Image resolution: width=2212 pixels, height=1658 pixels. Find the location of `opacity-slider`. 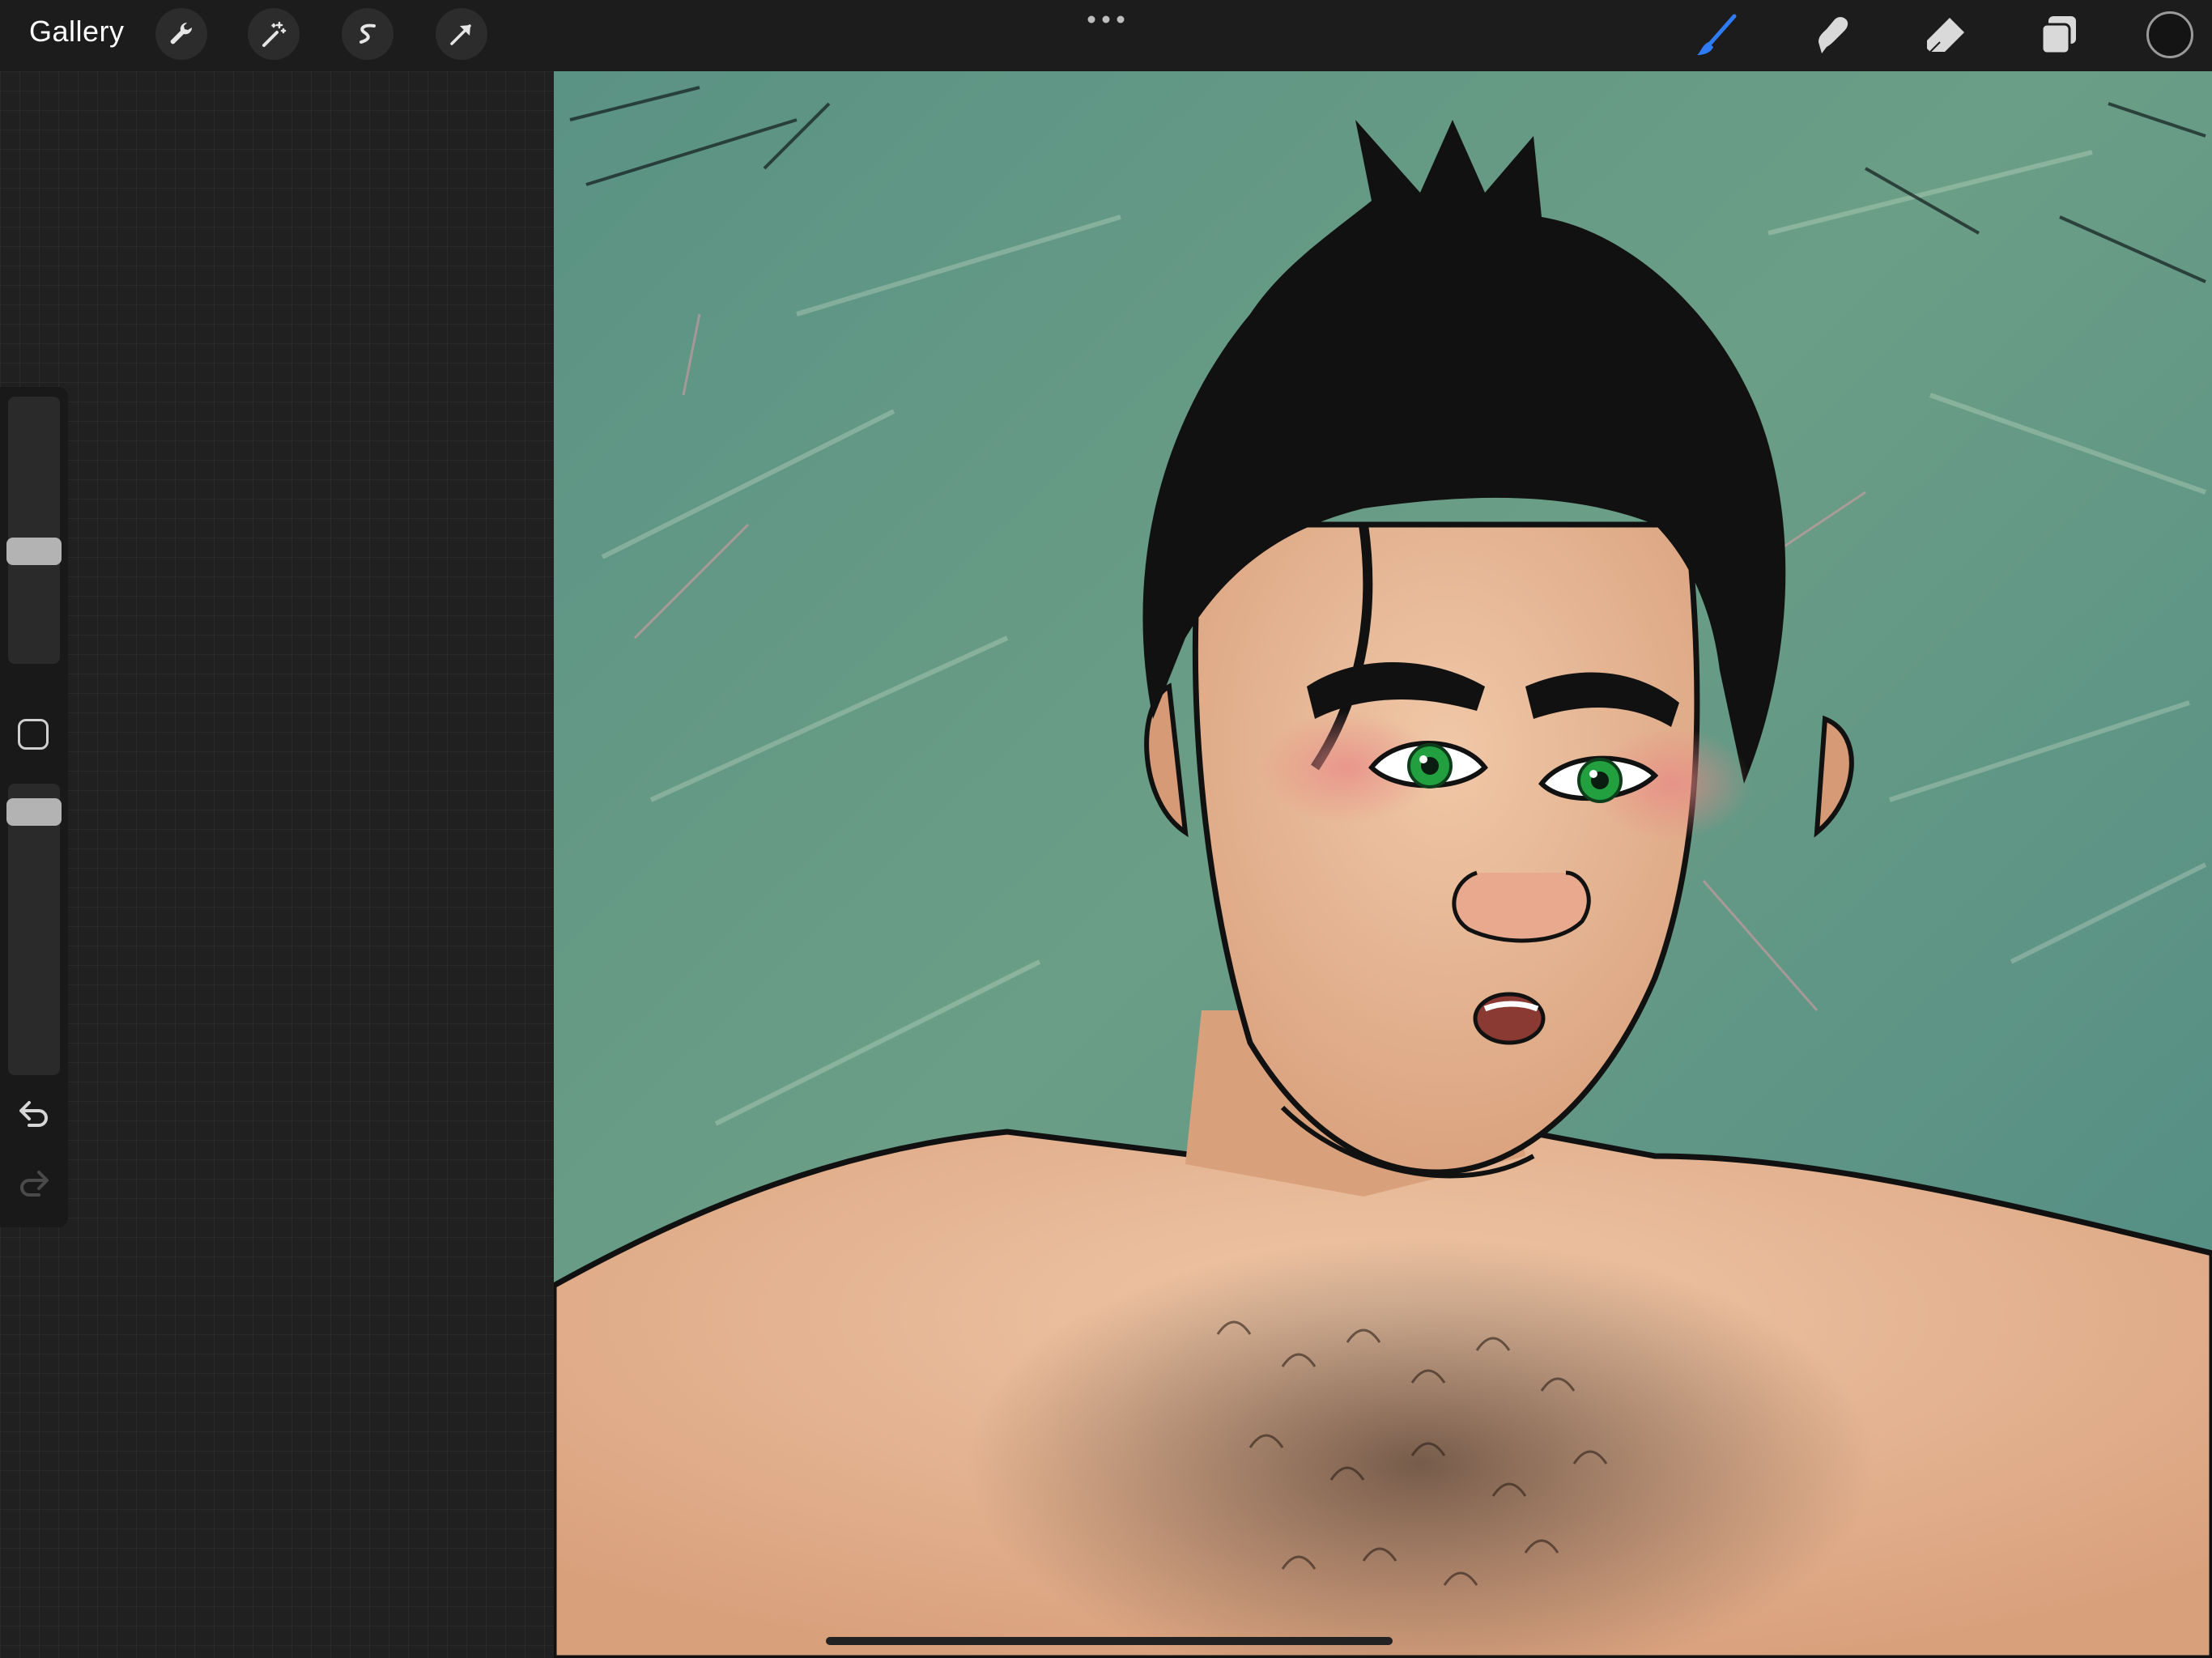

opacity-slider is located at coordinates (34, 929).